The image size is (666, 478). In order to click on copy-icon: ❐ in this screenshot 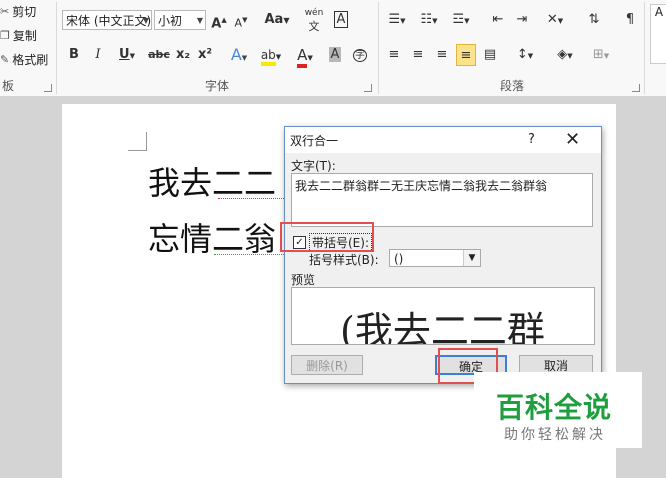, I will do `click(5, 35)`.